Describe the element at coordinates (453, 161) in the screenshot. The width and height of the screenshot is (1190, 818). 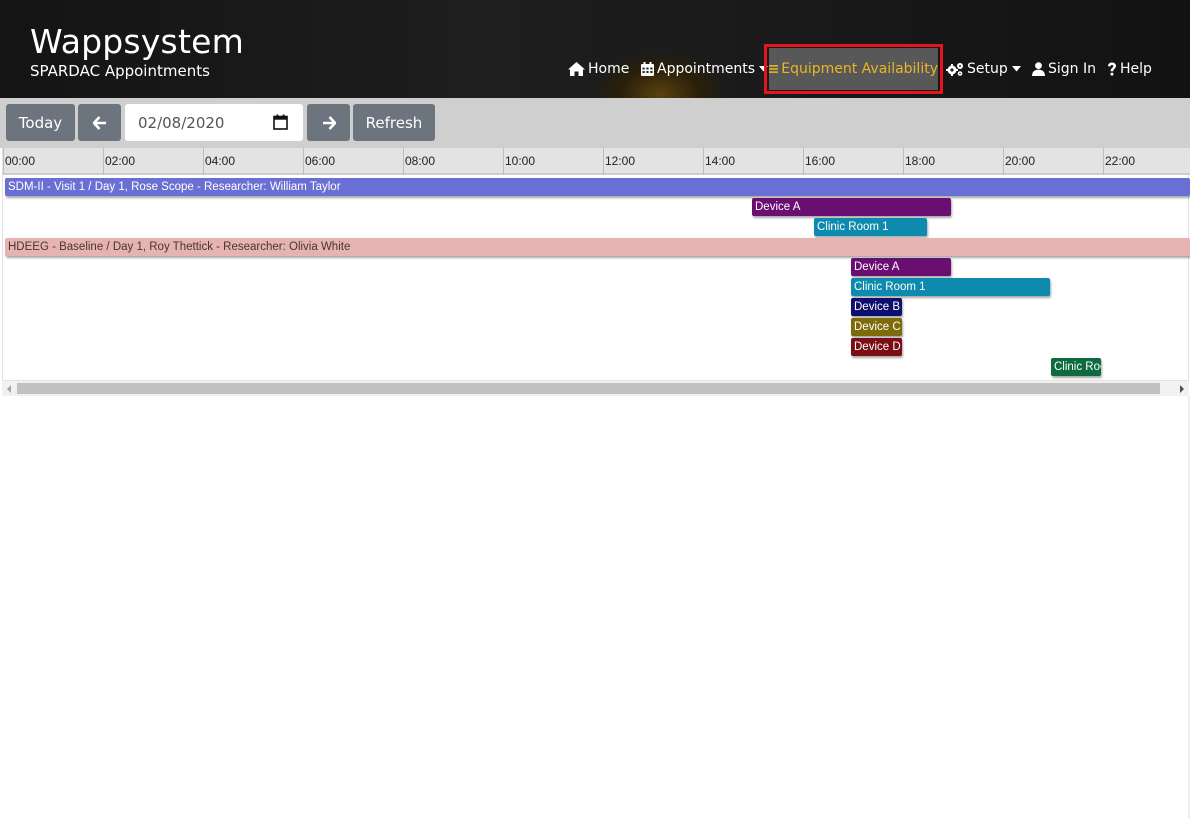
I see `time-tick: 08:00` at that location.